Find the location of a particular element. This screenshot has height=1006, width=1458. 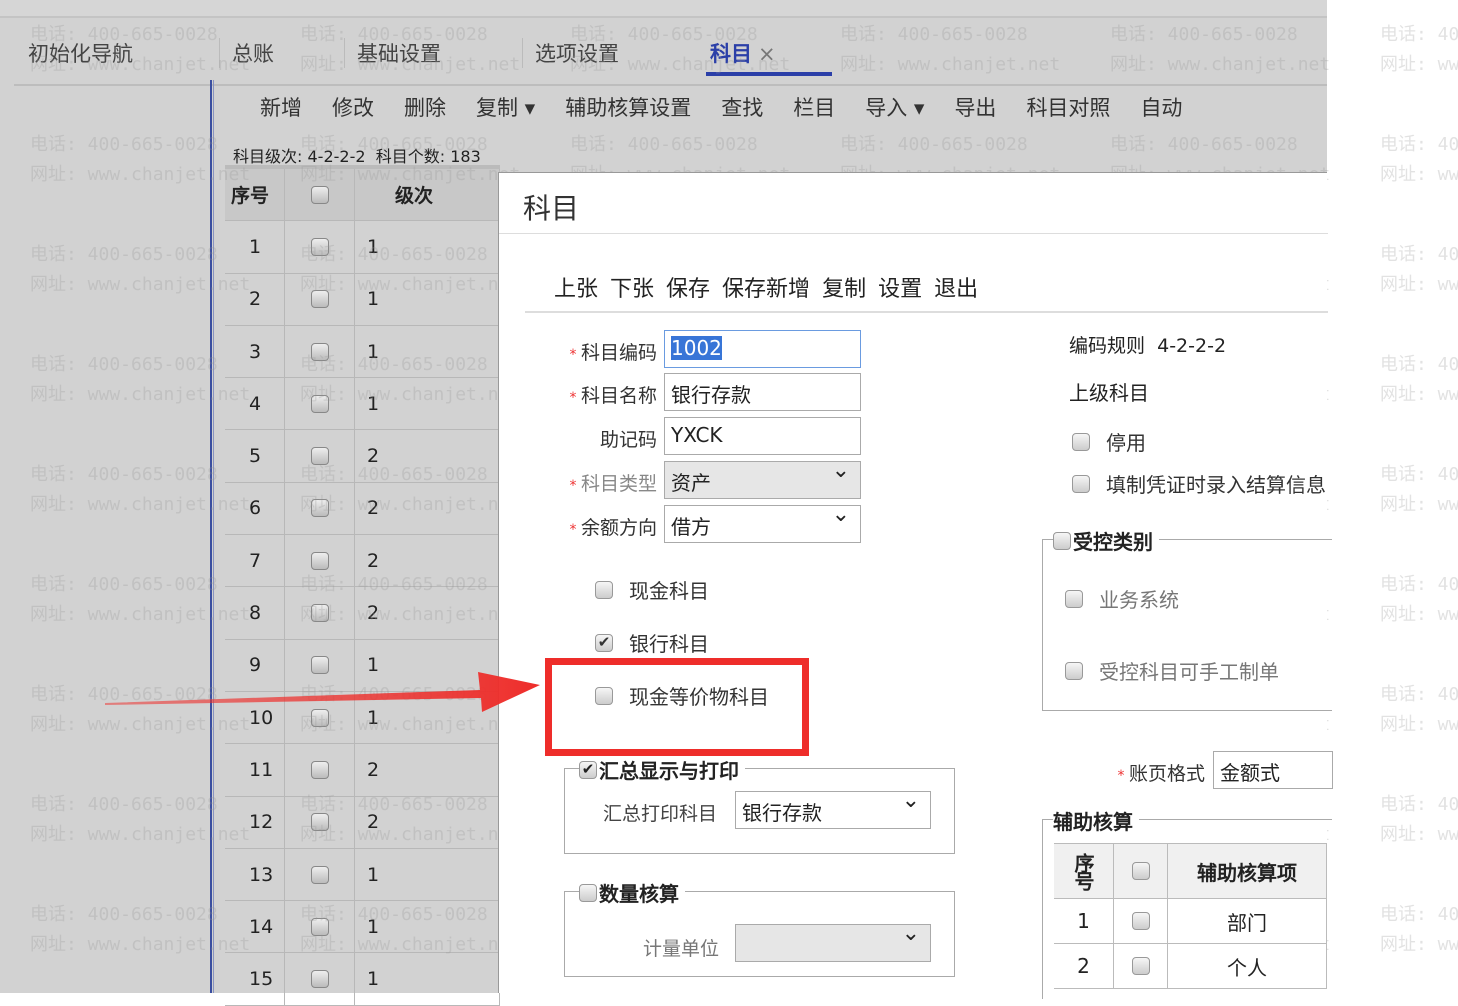

table-row: 13 1 is located at coordinates (362, 875).